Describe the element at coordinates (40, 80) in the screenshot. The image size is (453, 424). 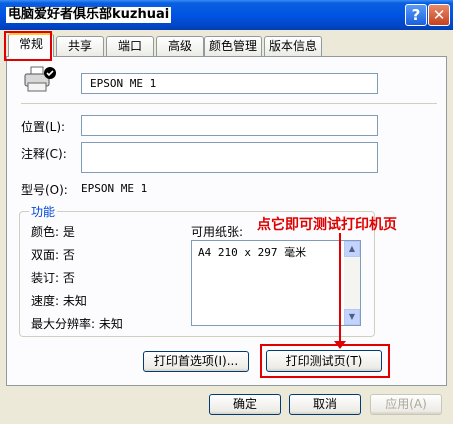
I see `printer-icon` at that location.